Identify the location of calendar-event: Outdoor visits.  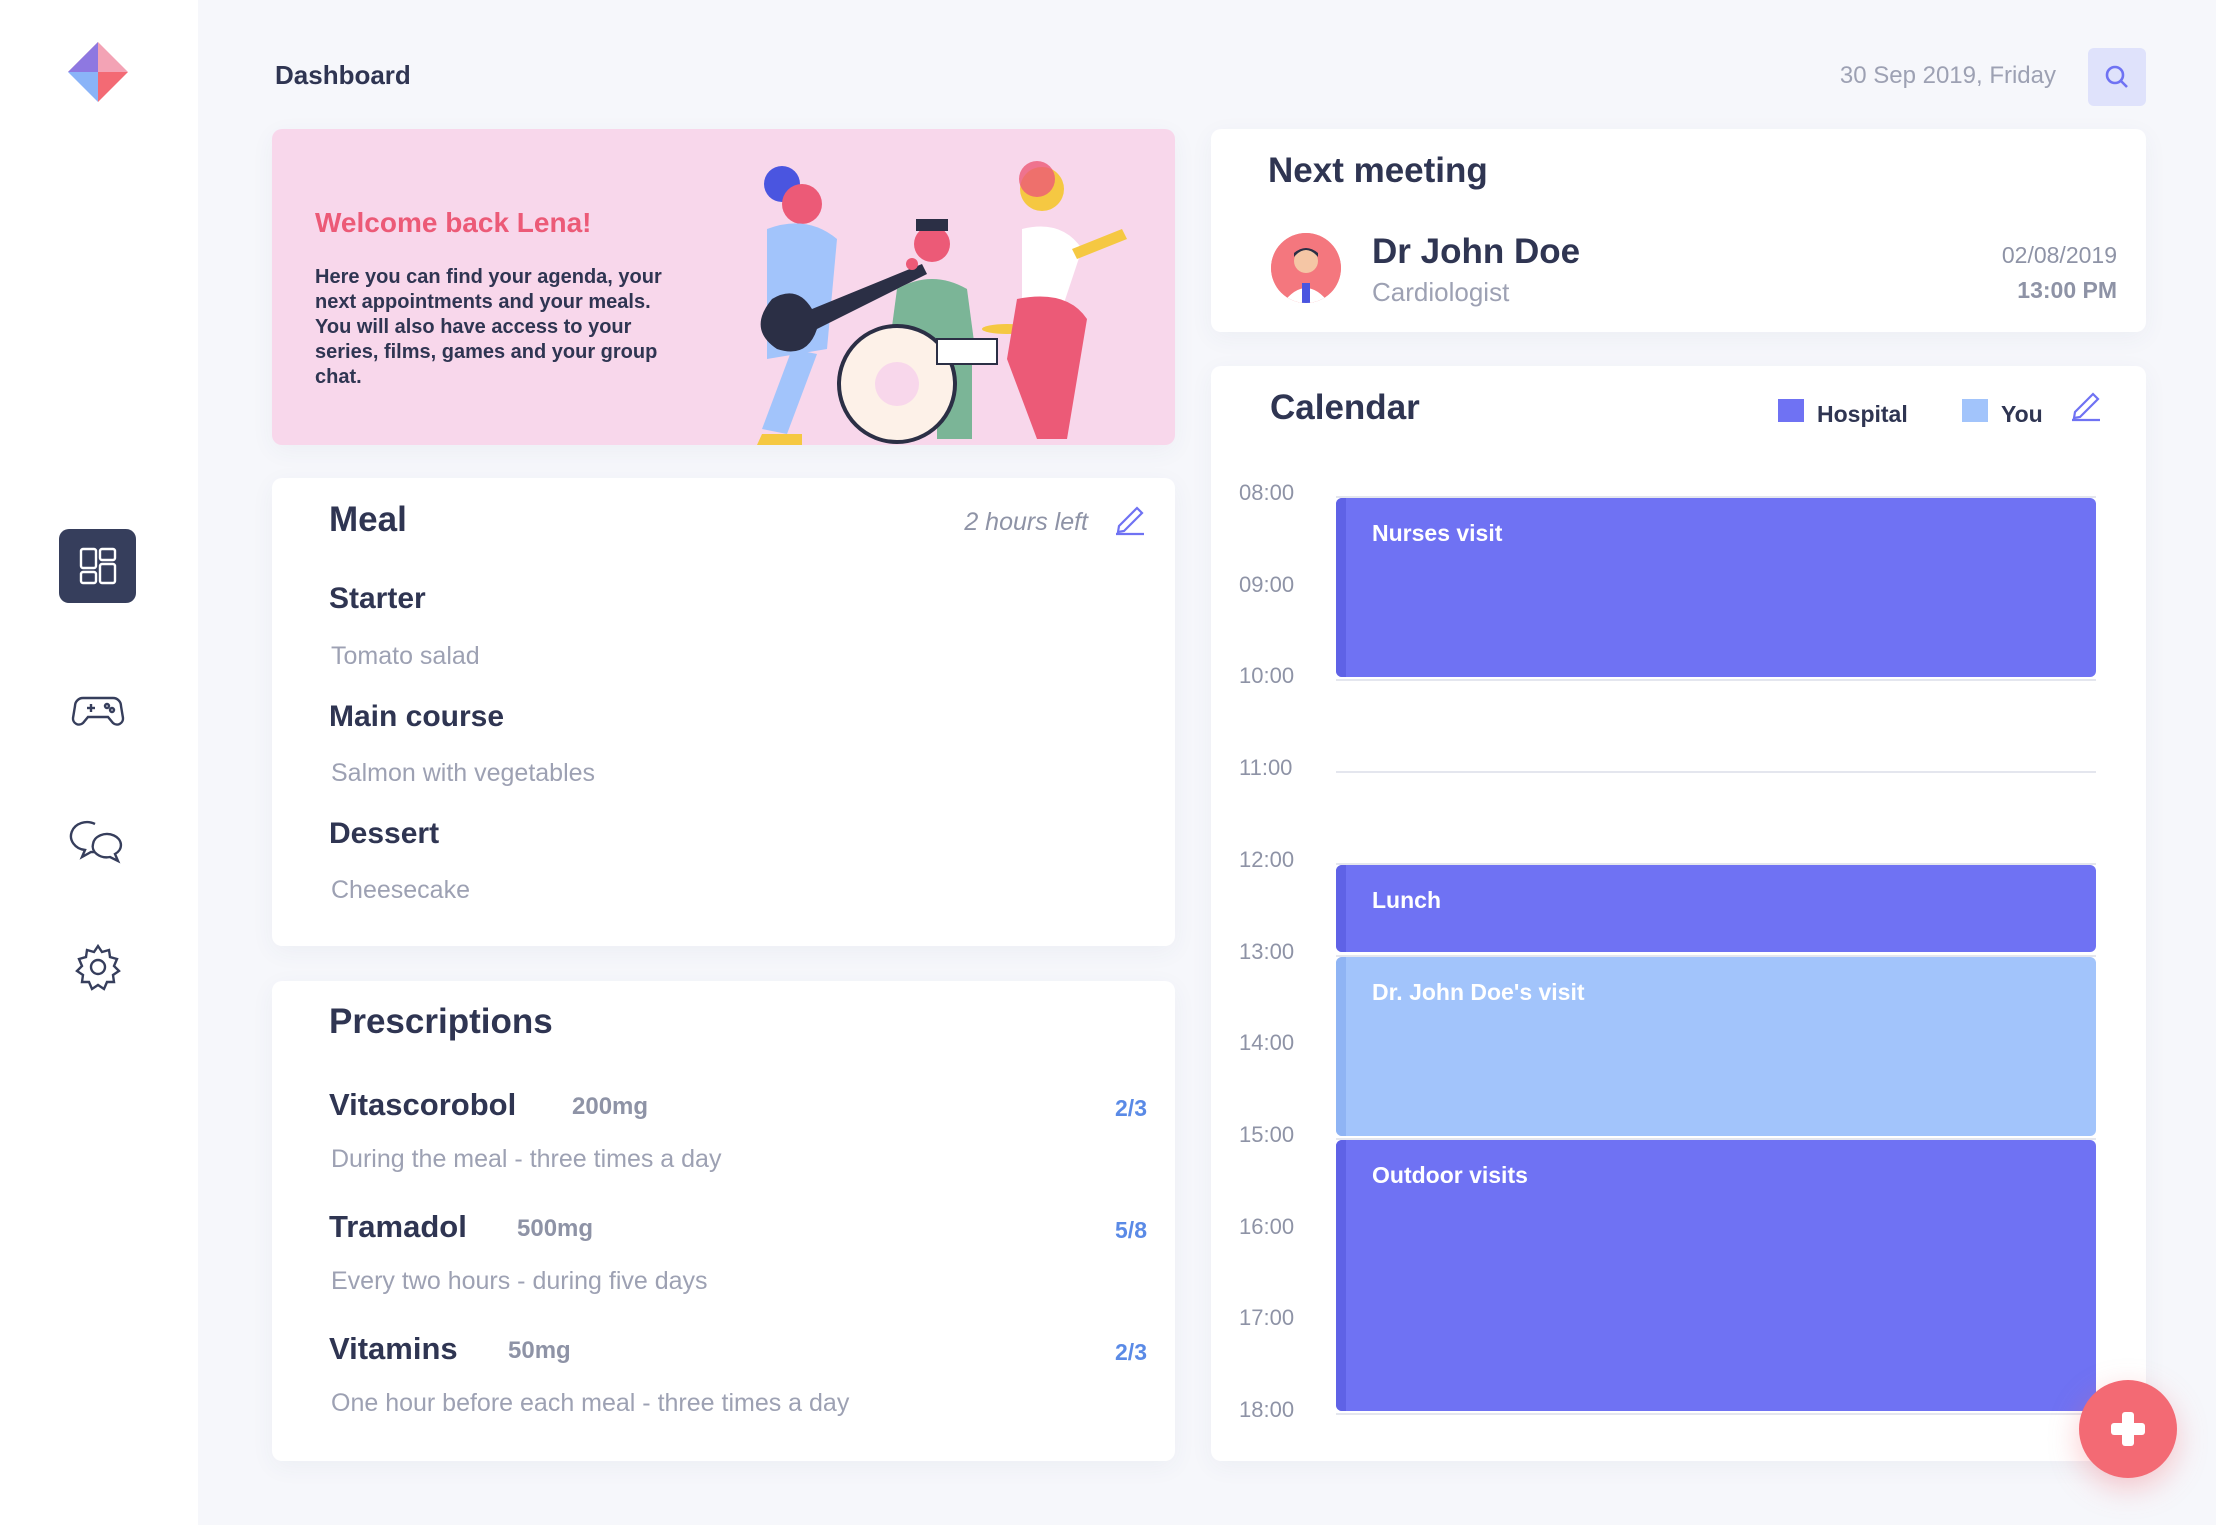
(1716, 1275).